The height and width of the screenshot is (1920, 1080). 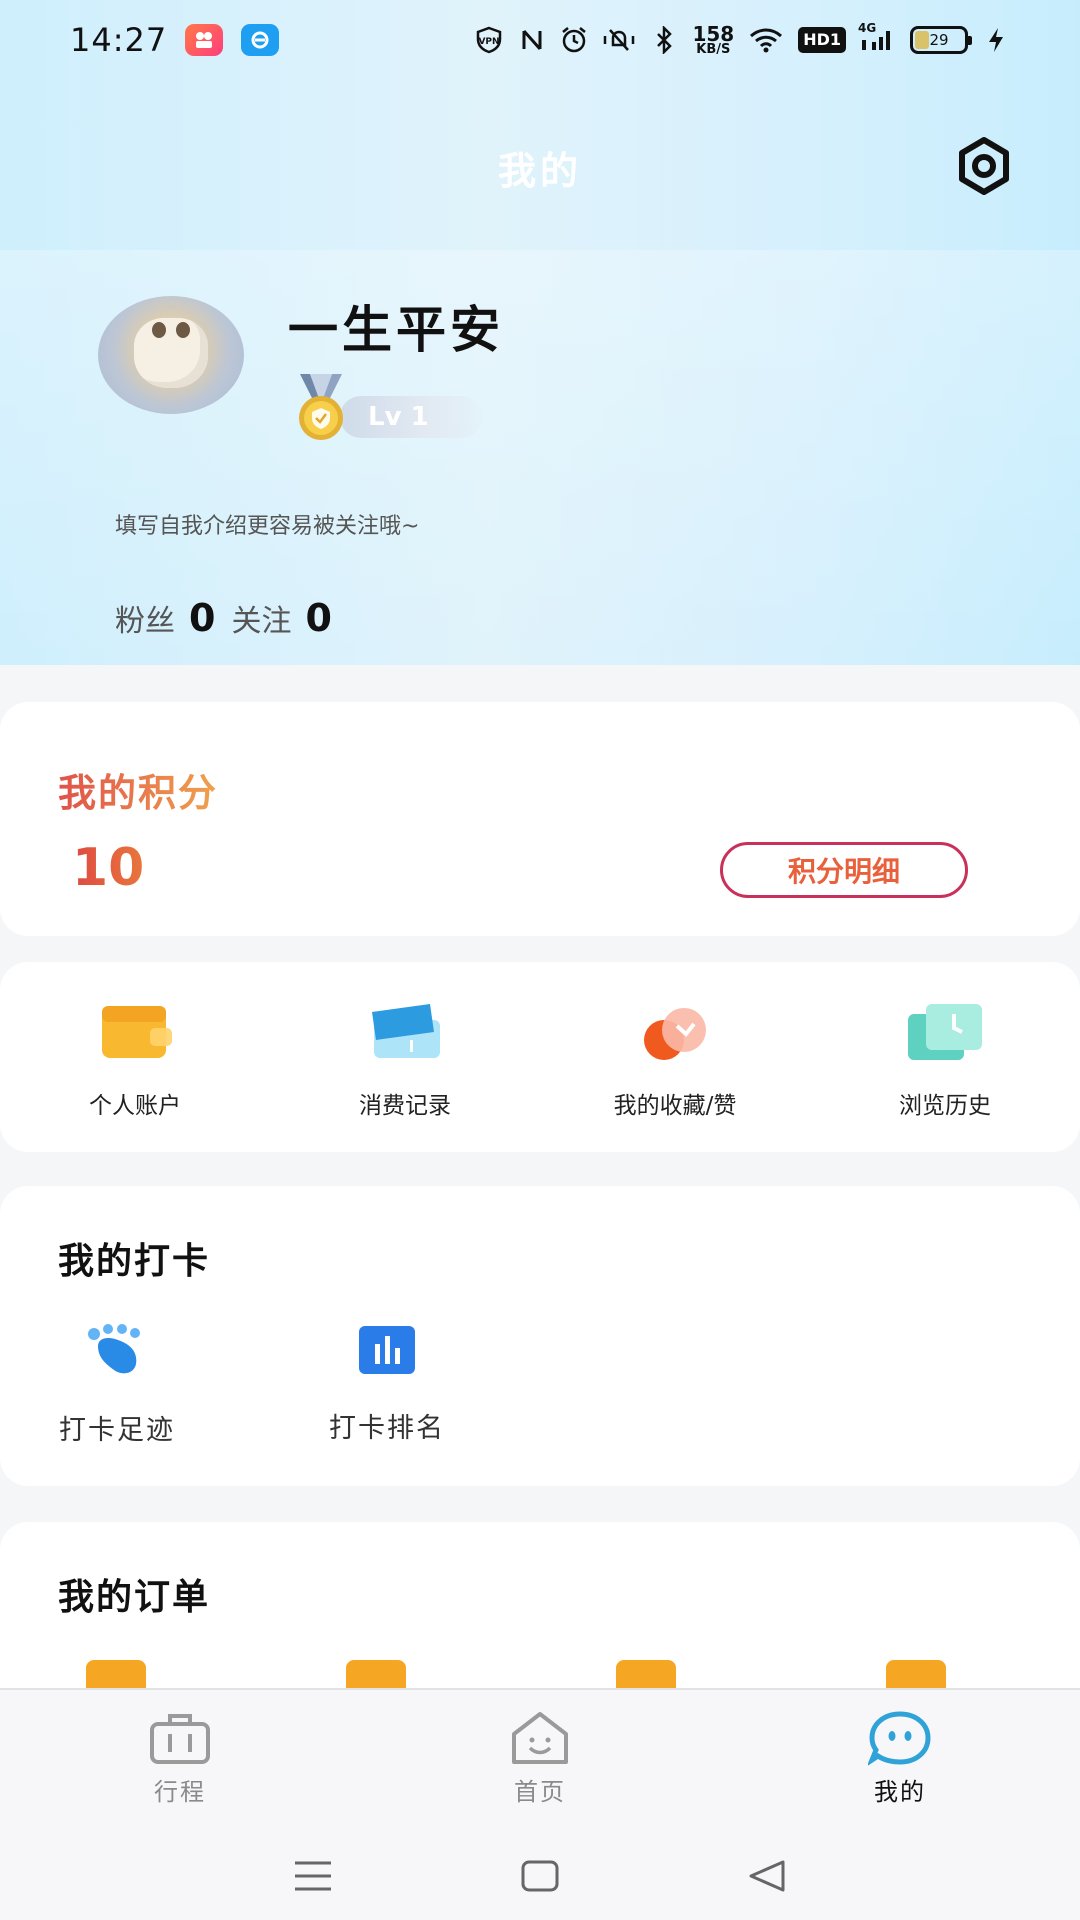 I want to click on shortcut-favorites: 我的收藏/赞, so click(x=675, y=1057).